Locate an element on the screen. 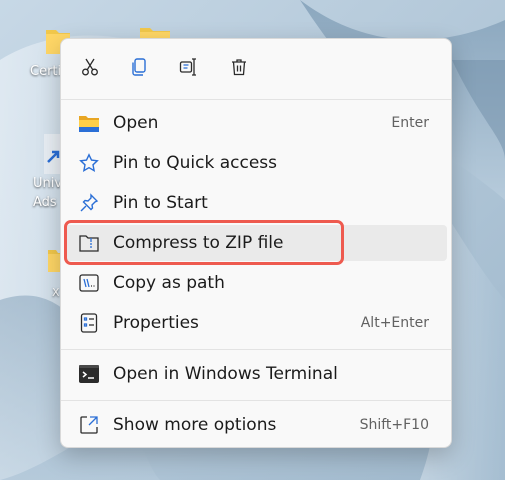 Image resolution: width=505 pixels, height=480 pixels. pin-icon is located at coordinates (89, 203).